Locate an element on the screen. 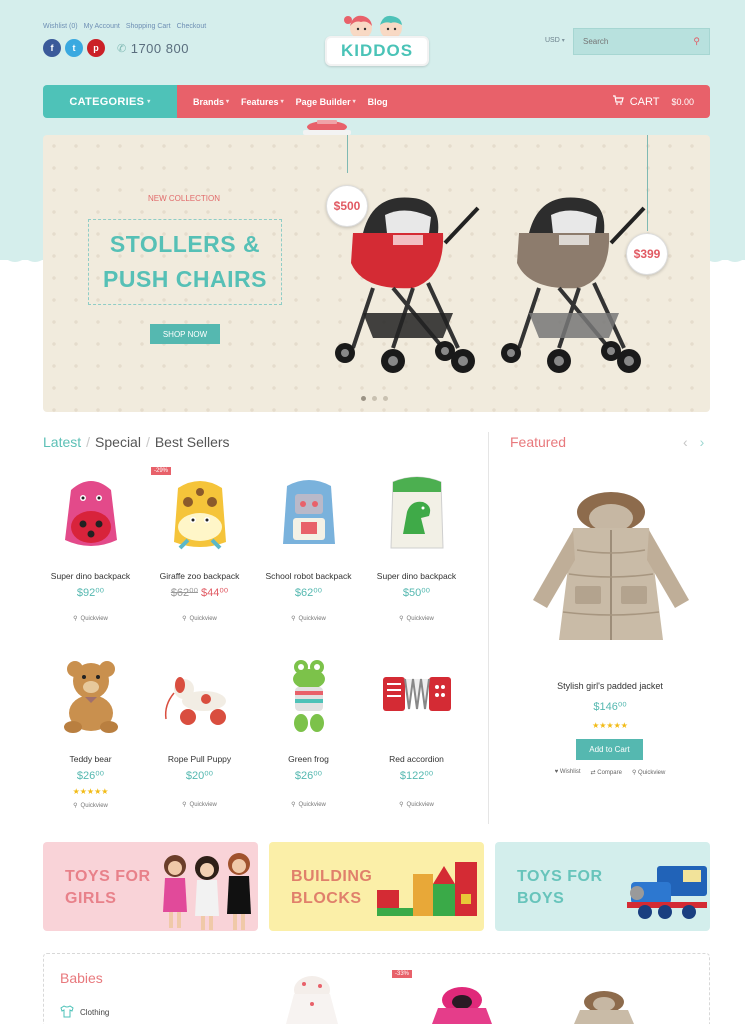 This screenshot has width=745, height=1024. cart-button: CART $0.00 is located at coordinates (661, 101).